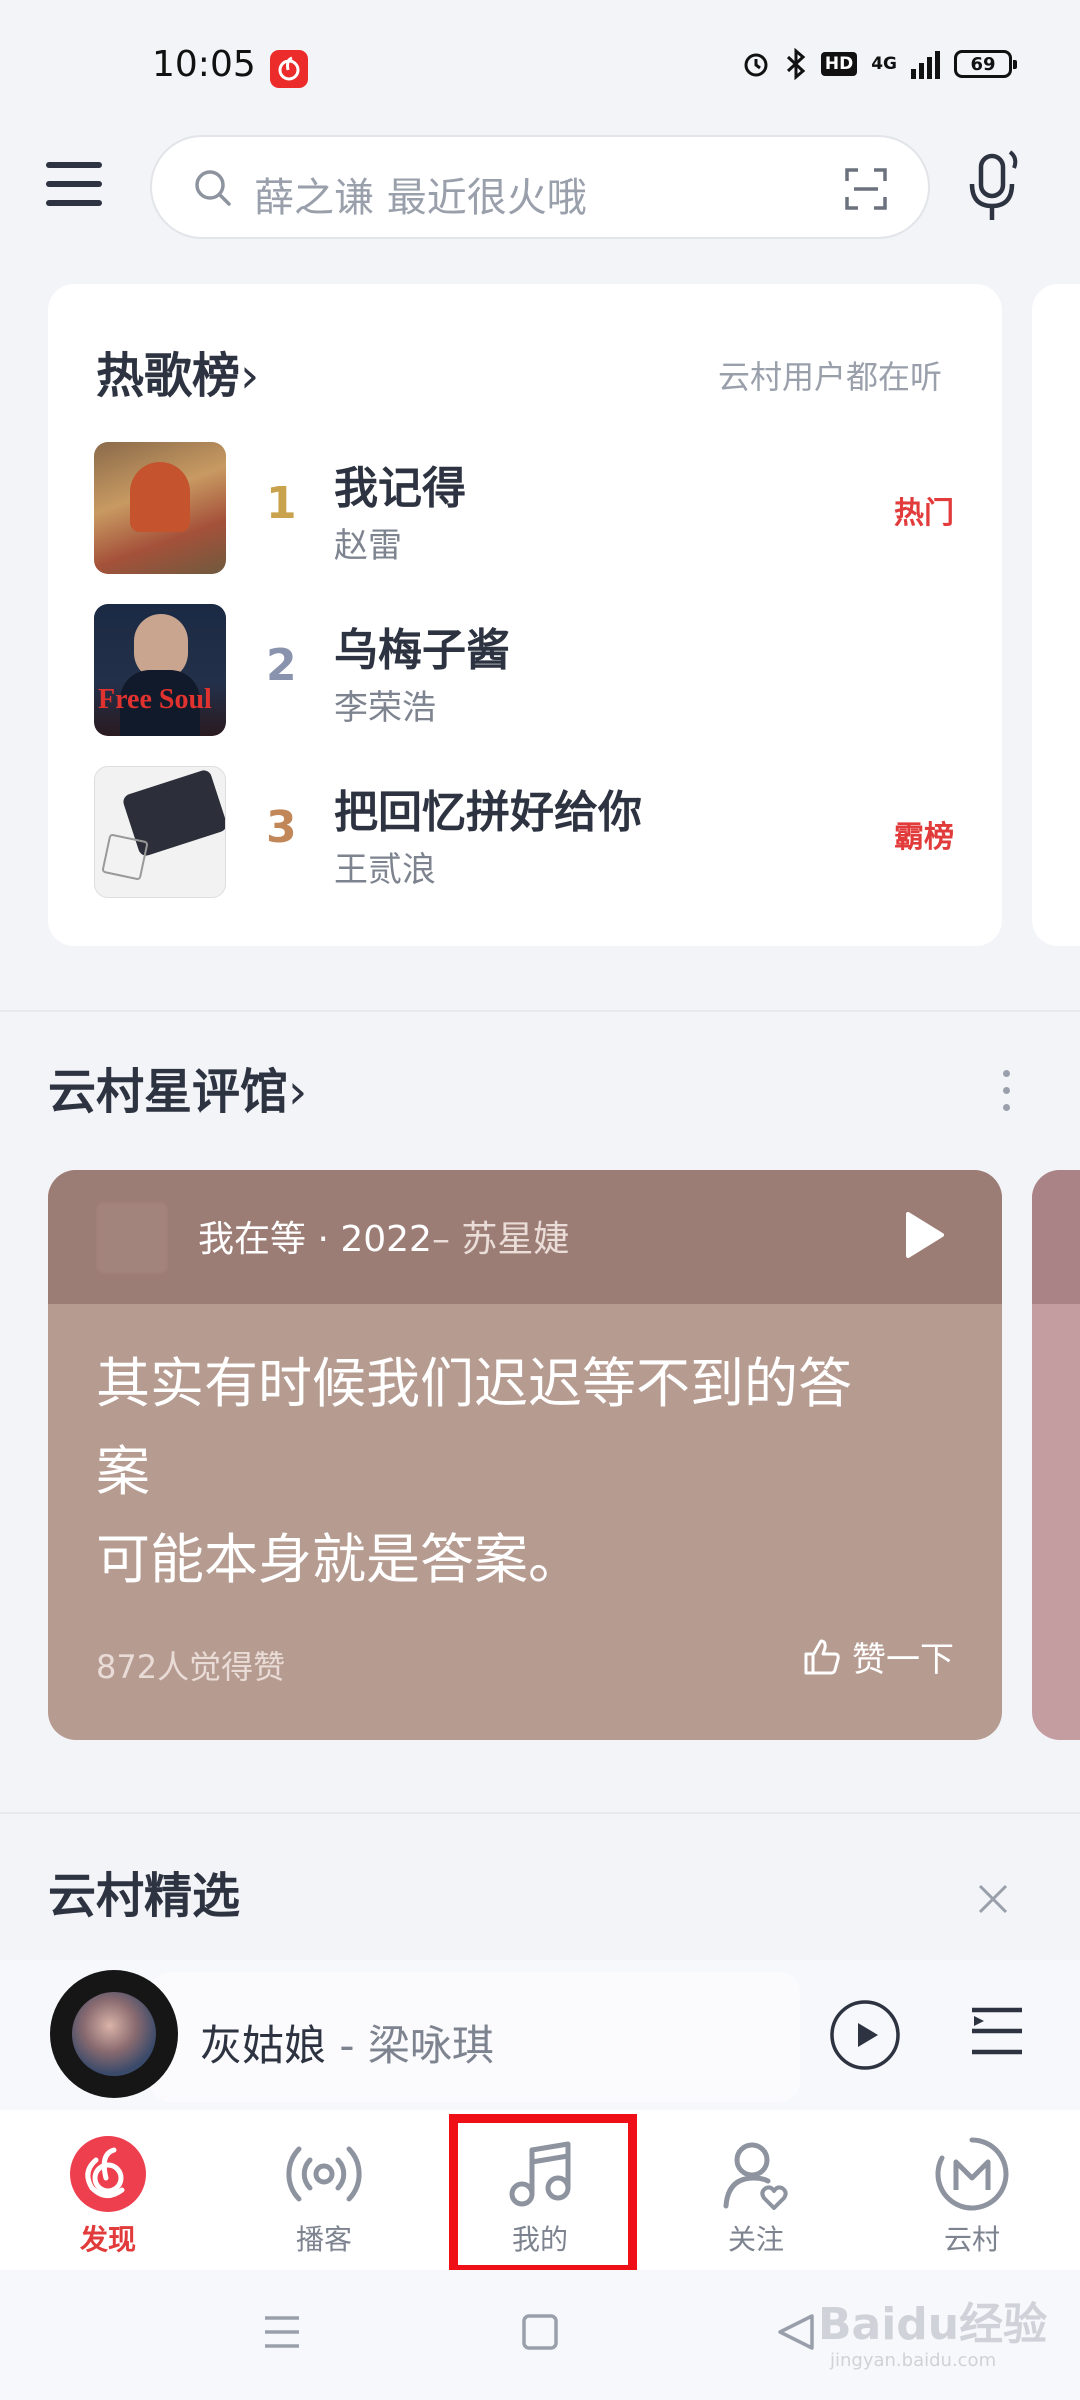  Describe the element at coordinates (756, 65) in the screenshot. I see `alarm-icon` at that location.